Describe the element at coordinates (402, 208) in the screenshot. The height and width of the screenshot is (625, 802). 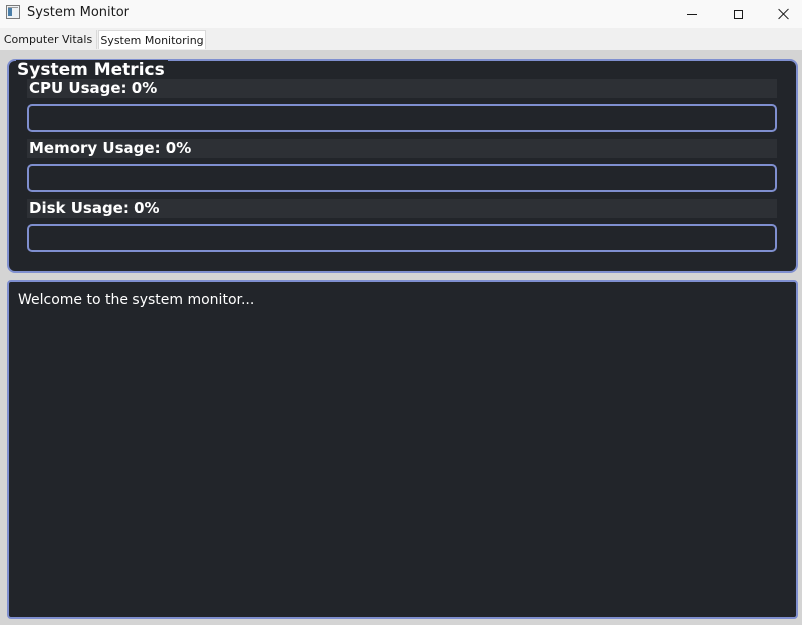
I see `disk-usage-label: Disk Usage: 0%` at that location.